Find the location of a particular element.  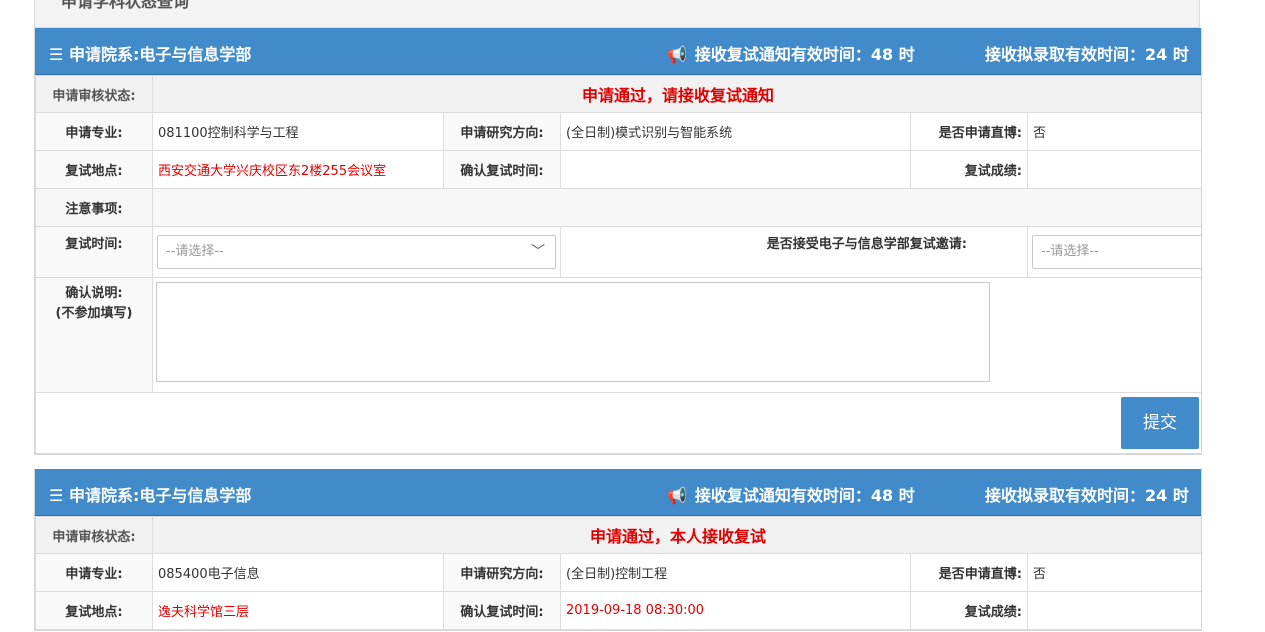

direction-value: (全日制)模式识别与智能系统 is located at coordinates (735, 131).